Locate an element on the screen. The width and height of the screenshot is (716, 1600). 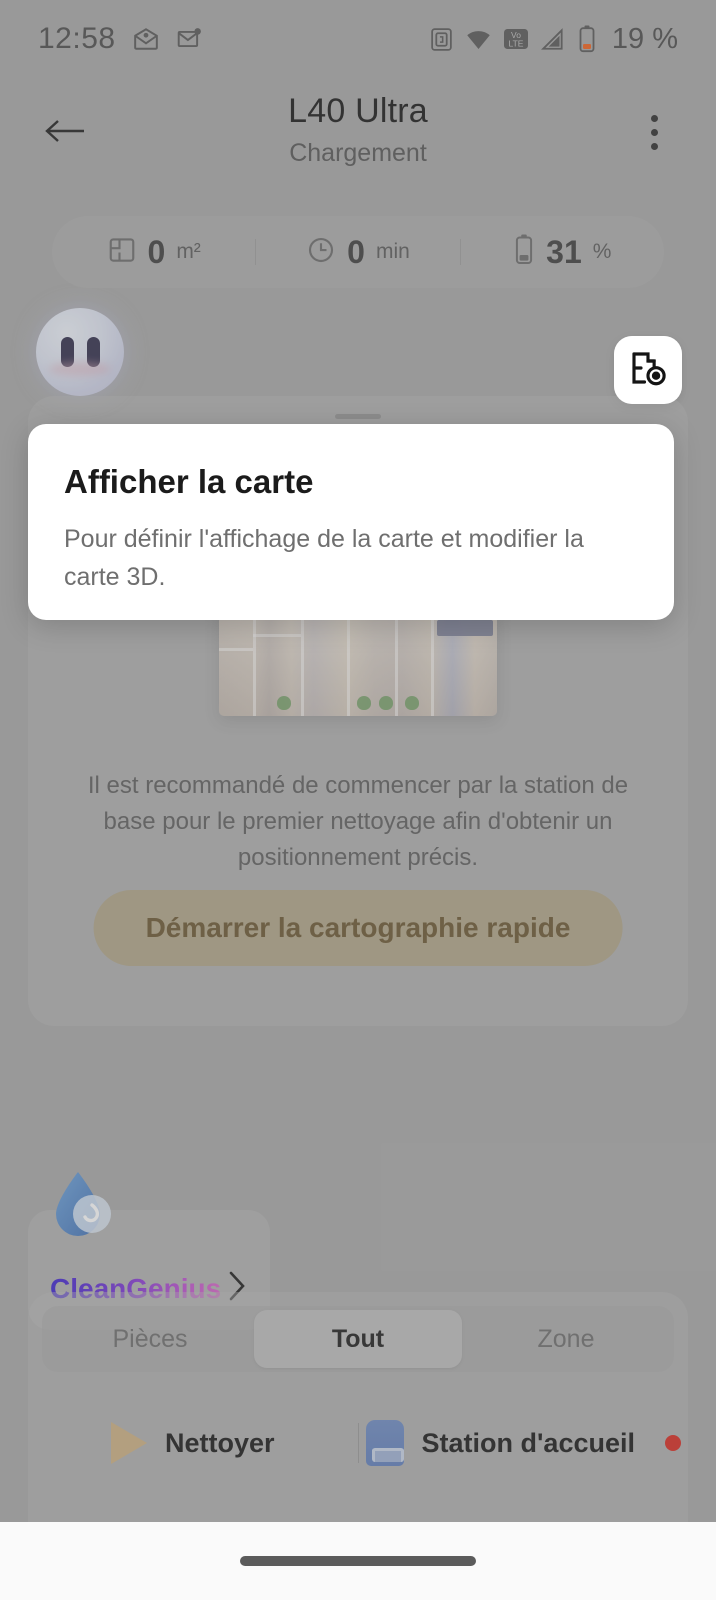
battery-low-icon is located at coordinates (587, 39).